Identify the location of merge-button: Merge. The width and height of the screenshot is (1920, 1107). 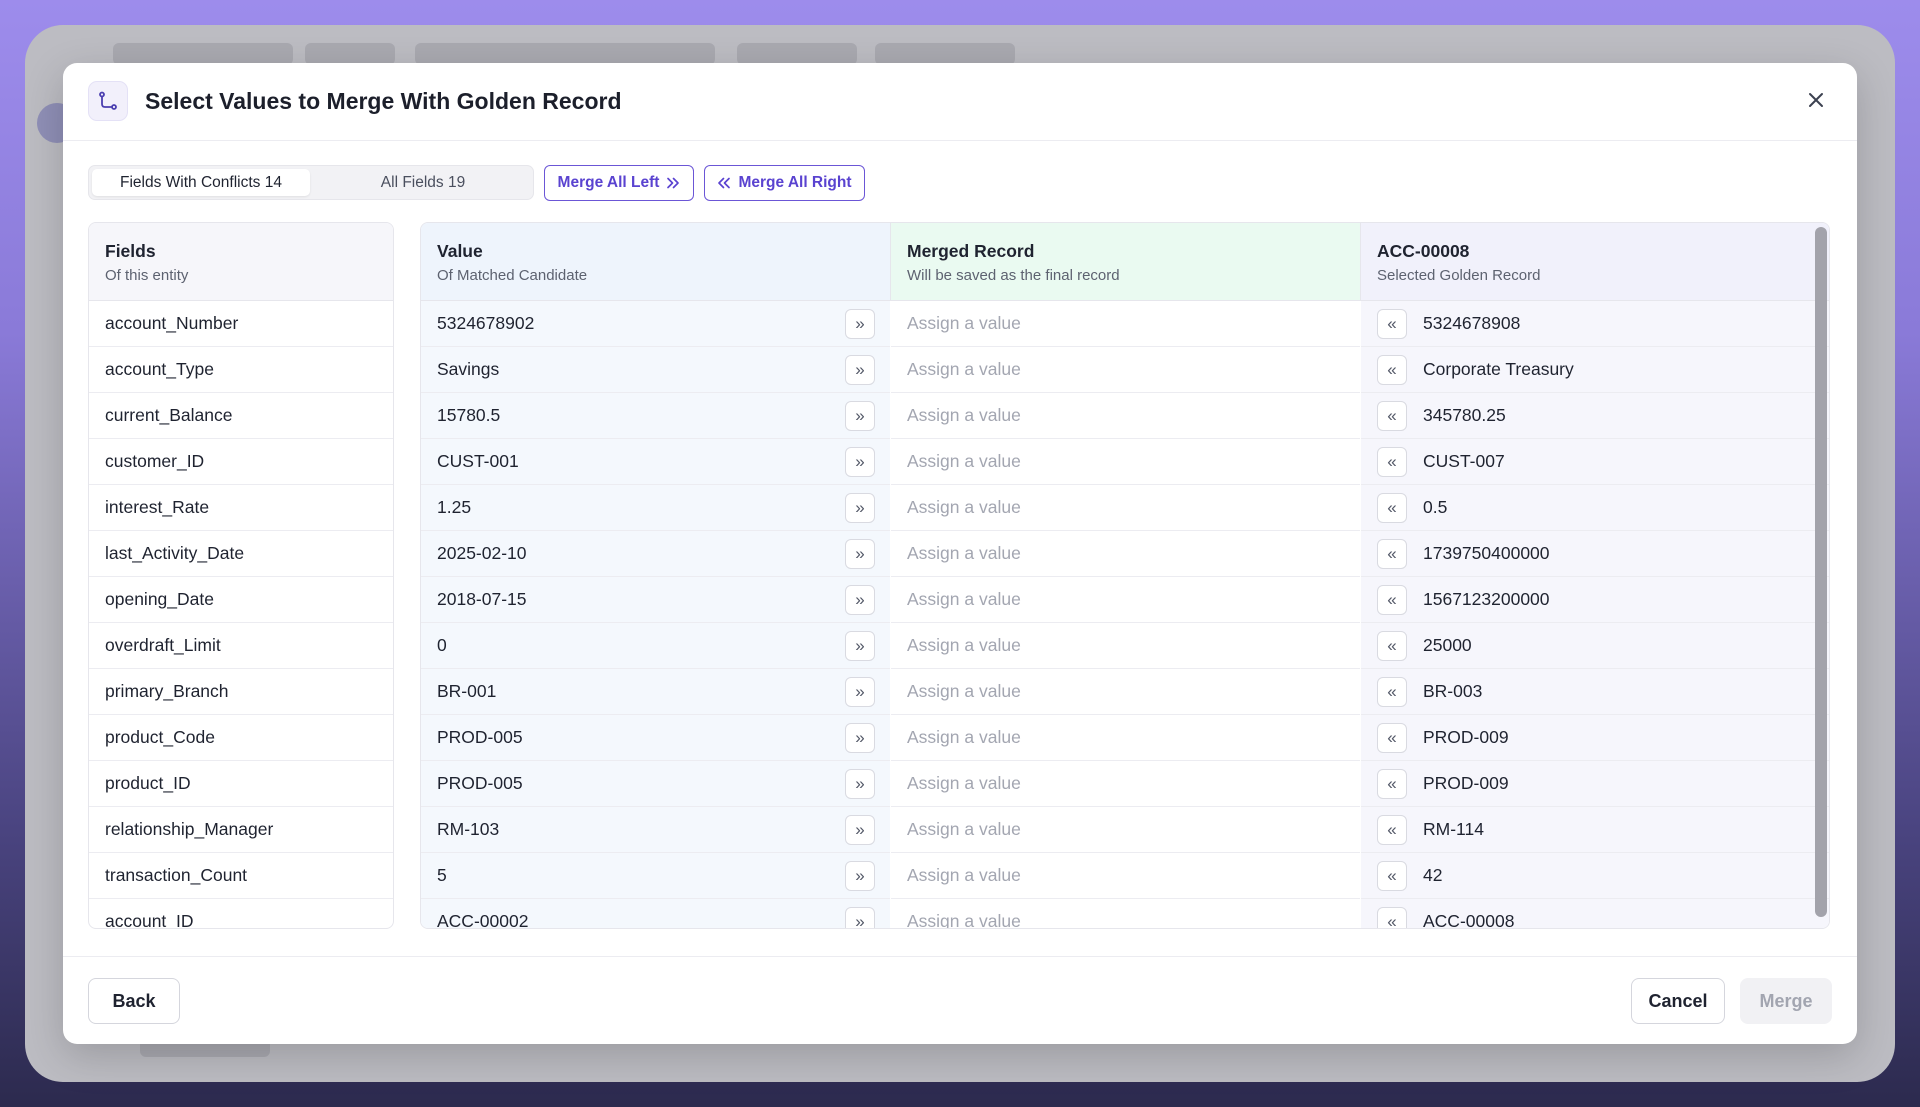
(1786, 1001).